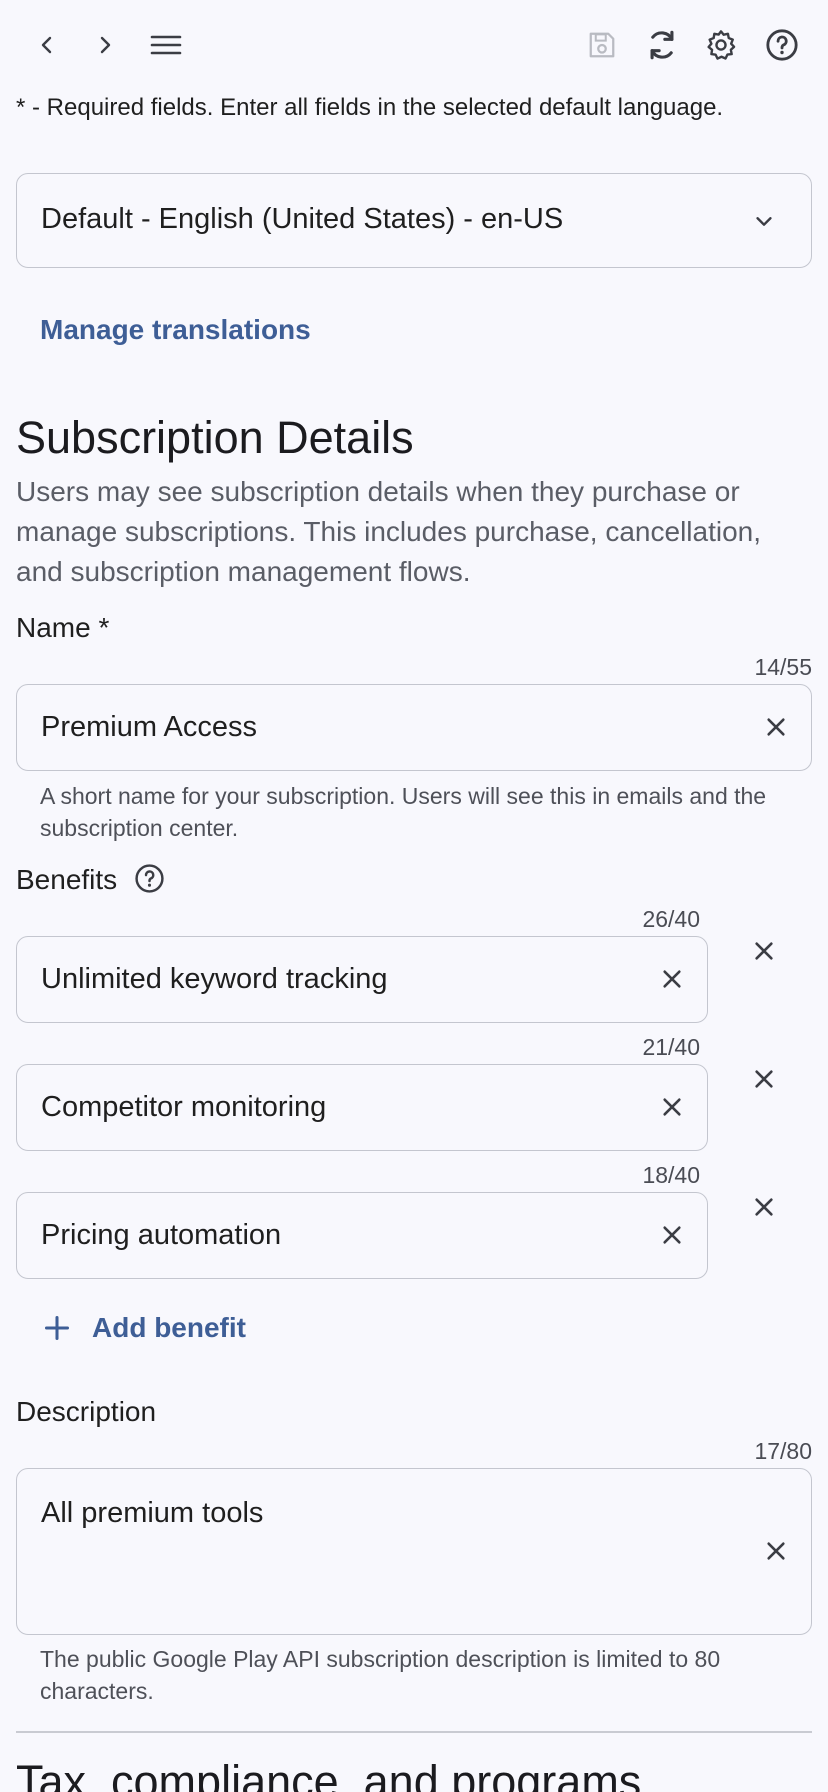  Describe the element at coordinates (57, 1328) in the screenshot. I see `plus-icon` at that location.